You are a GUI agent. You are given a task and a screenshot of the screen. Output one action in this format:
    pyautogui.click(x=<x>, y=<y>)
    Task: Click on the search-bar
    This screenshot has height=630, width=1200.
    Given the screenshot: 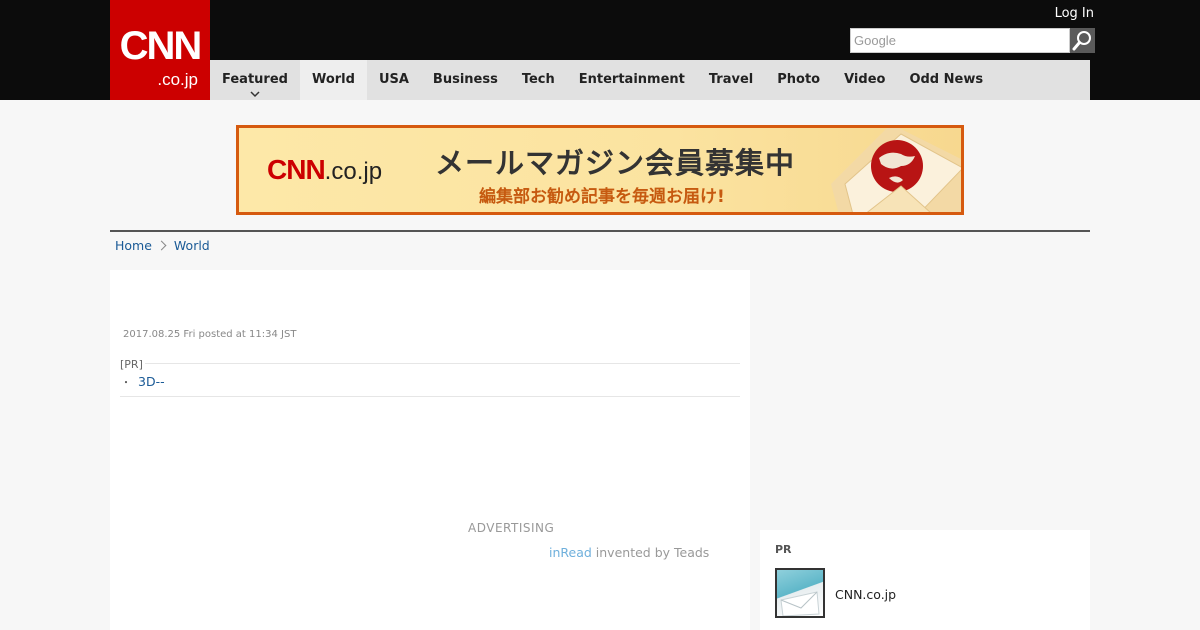 What is the action you would take?
    pyautogui.click(x=972, y=40)
    